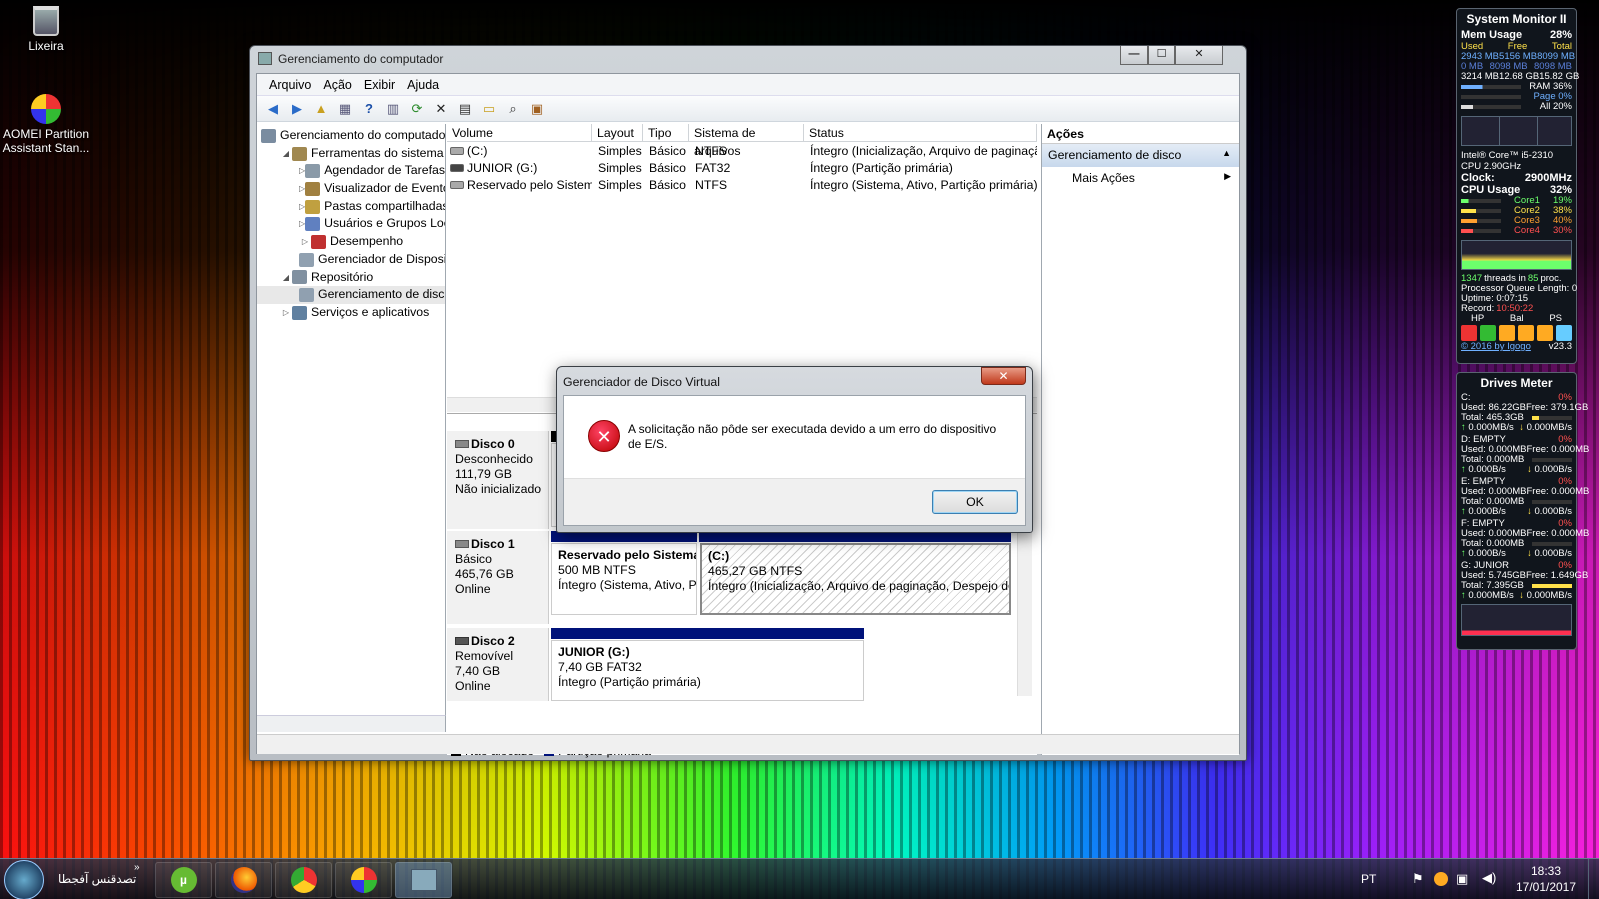  Describe the element at coordinates (1517, 319) in the screenshot. I see `mode-bal: Bal` at that location.